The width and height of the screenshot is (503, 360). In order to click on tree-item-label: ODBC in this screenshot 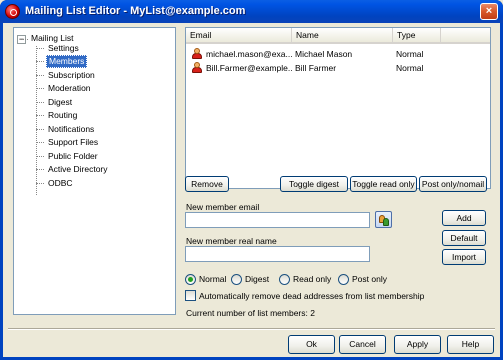, I will do `click(60, 183)`.